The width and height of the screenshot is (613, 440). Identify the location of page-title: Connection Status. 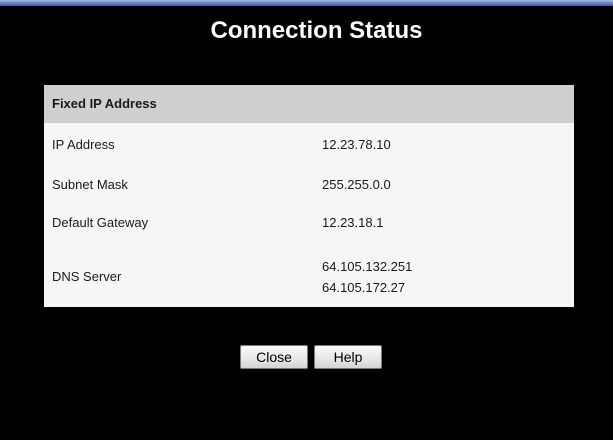
(316, 30).